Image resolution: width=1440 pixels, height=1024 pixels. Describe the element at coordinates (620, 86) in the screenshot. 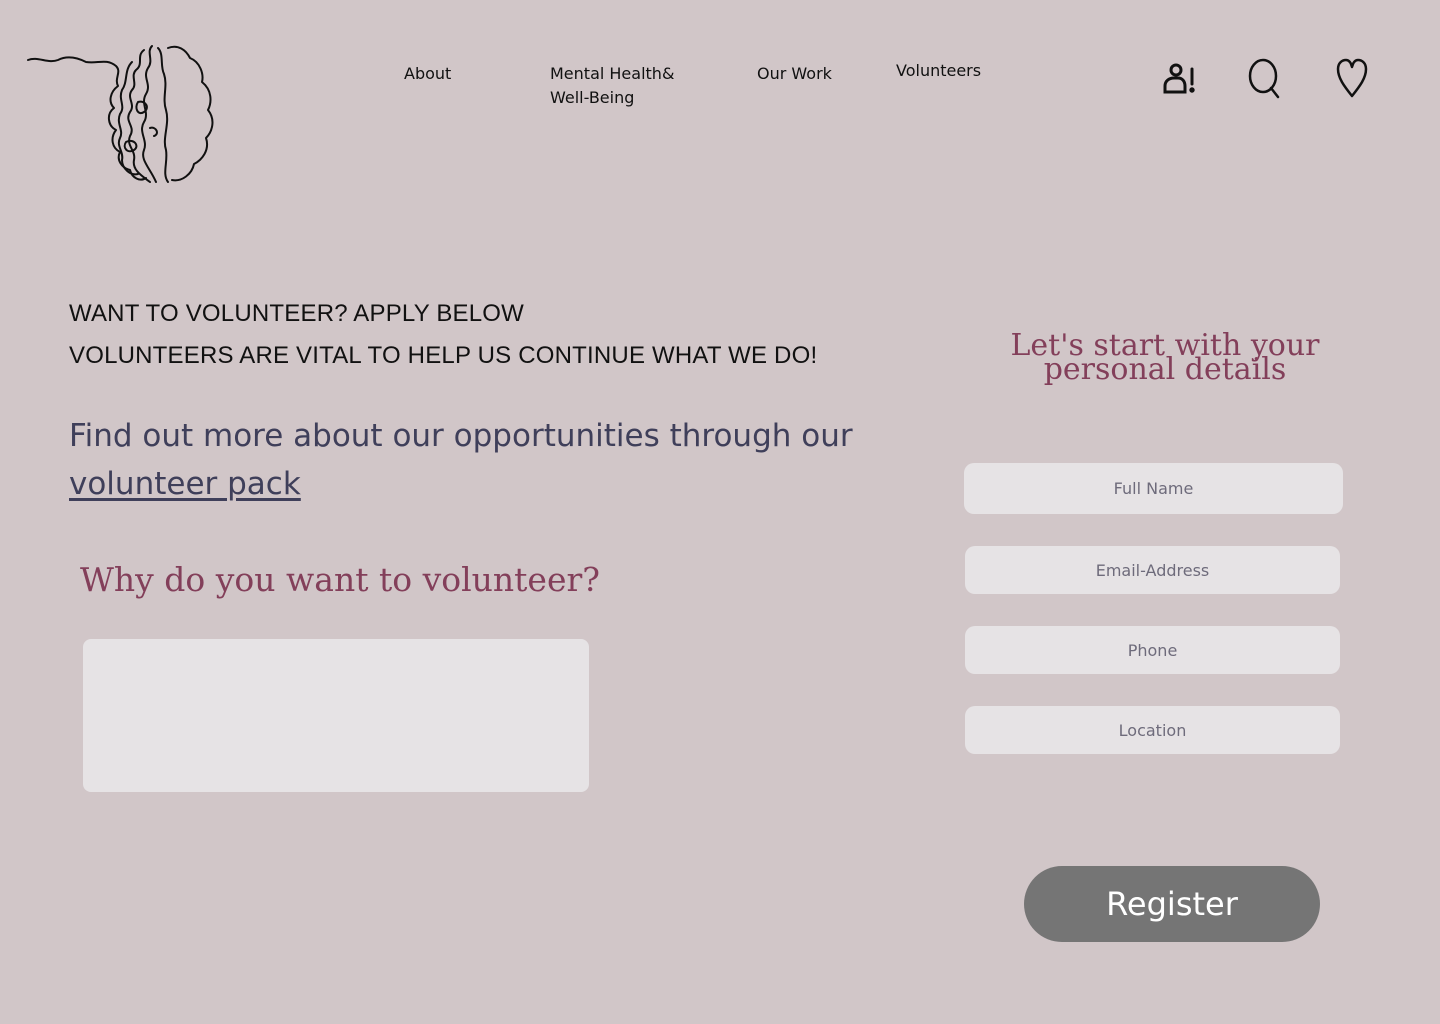

I see `nav-link-mental-health: Mental Health& Well-Being` at that location.